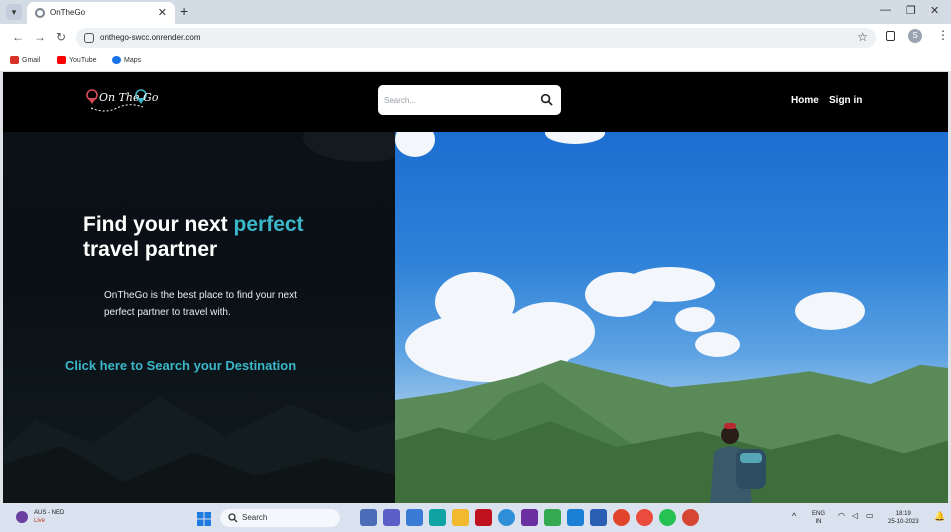 The image size is (951, 532). Describe the element at coordinates (158, 224) in the screenshot. I see `headline-part1: Find your next` at that location.